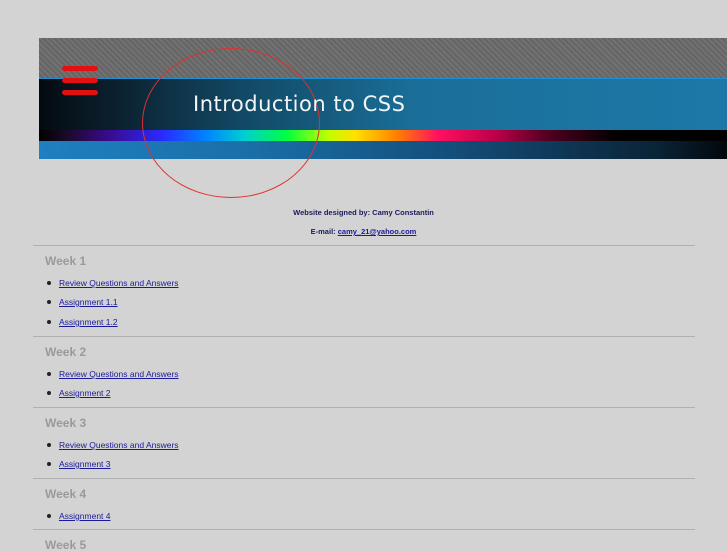  What do you see at coordinates (299, 104) in the screenshot?
I see `banner-title: Introduction to CSS` at bounding box center [299, 104].